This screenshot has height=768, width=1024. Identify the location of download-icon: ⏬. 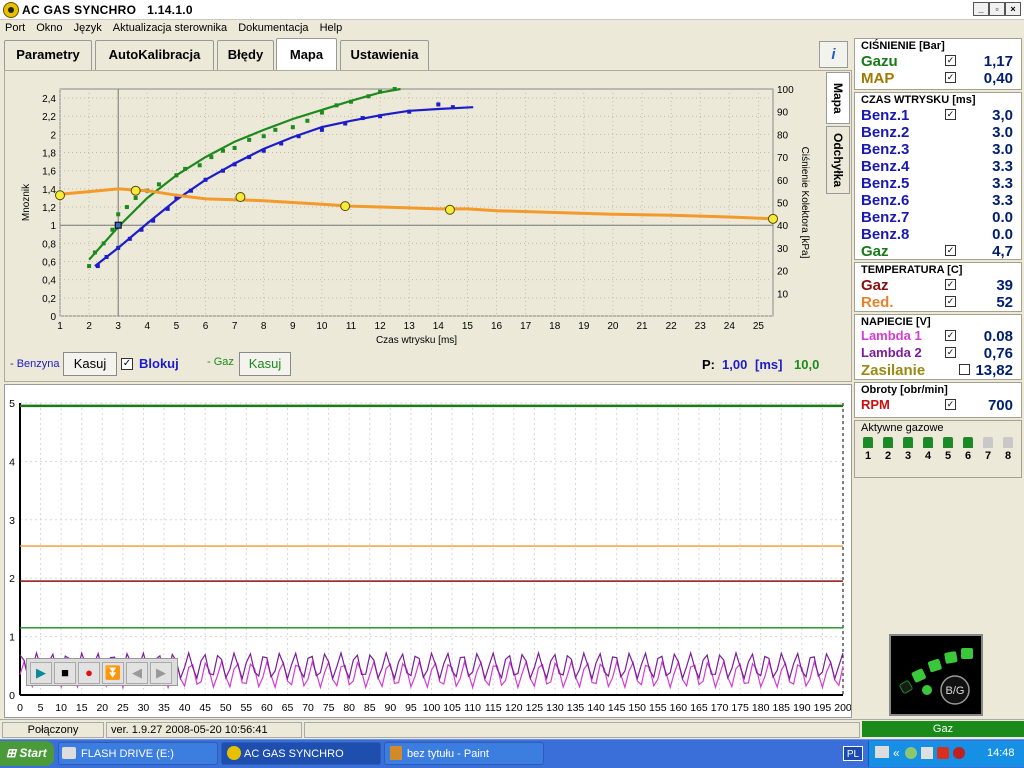
(113, 672).